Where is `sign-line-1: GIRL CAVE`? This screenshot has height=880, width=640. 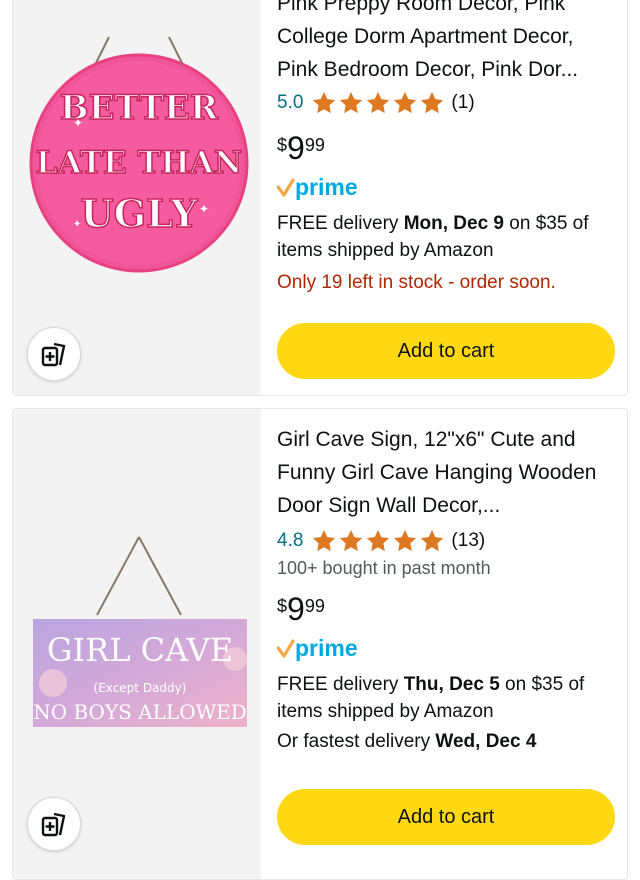 sign-line-1: GIRL CAVE is located at coordinates (140, 650).